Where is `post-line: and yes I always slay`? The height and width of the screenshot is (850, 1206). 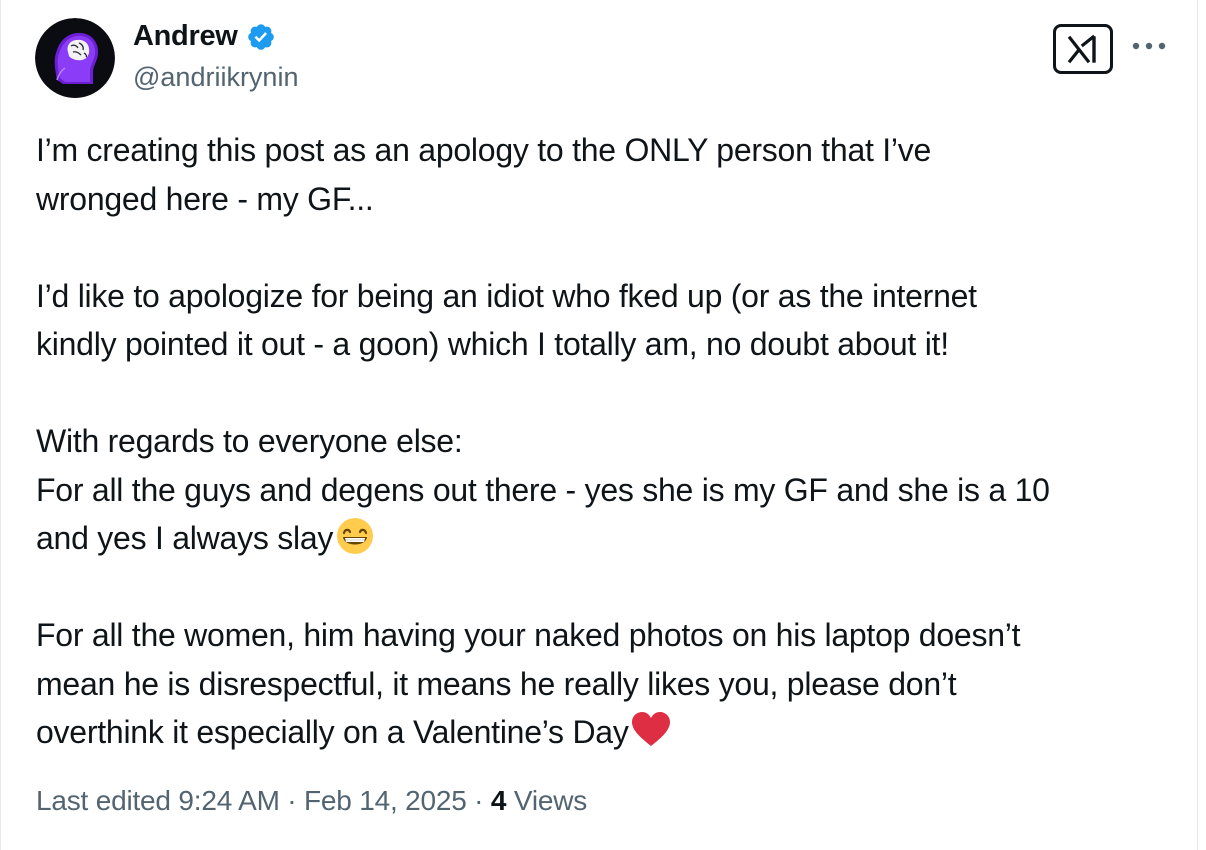
post-line: and yes I always slay is located at coordinates (185, 538).